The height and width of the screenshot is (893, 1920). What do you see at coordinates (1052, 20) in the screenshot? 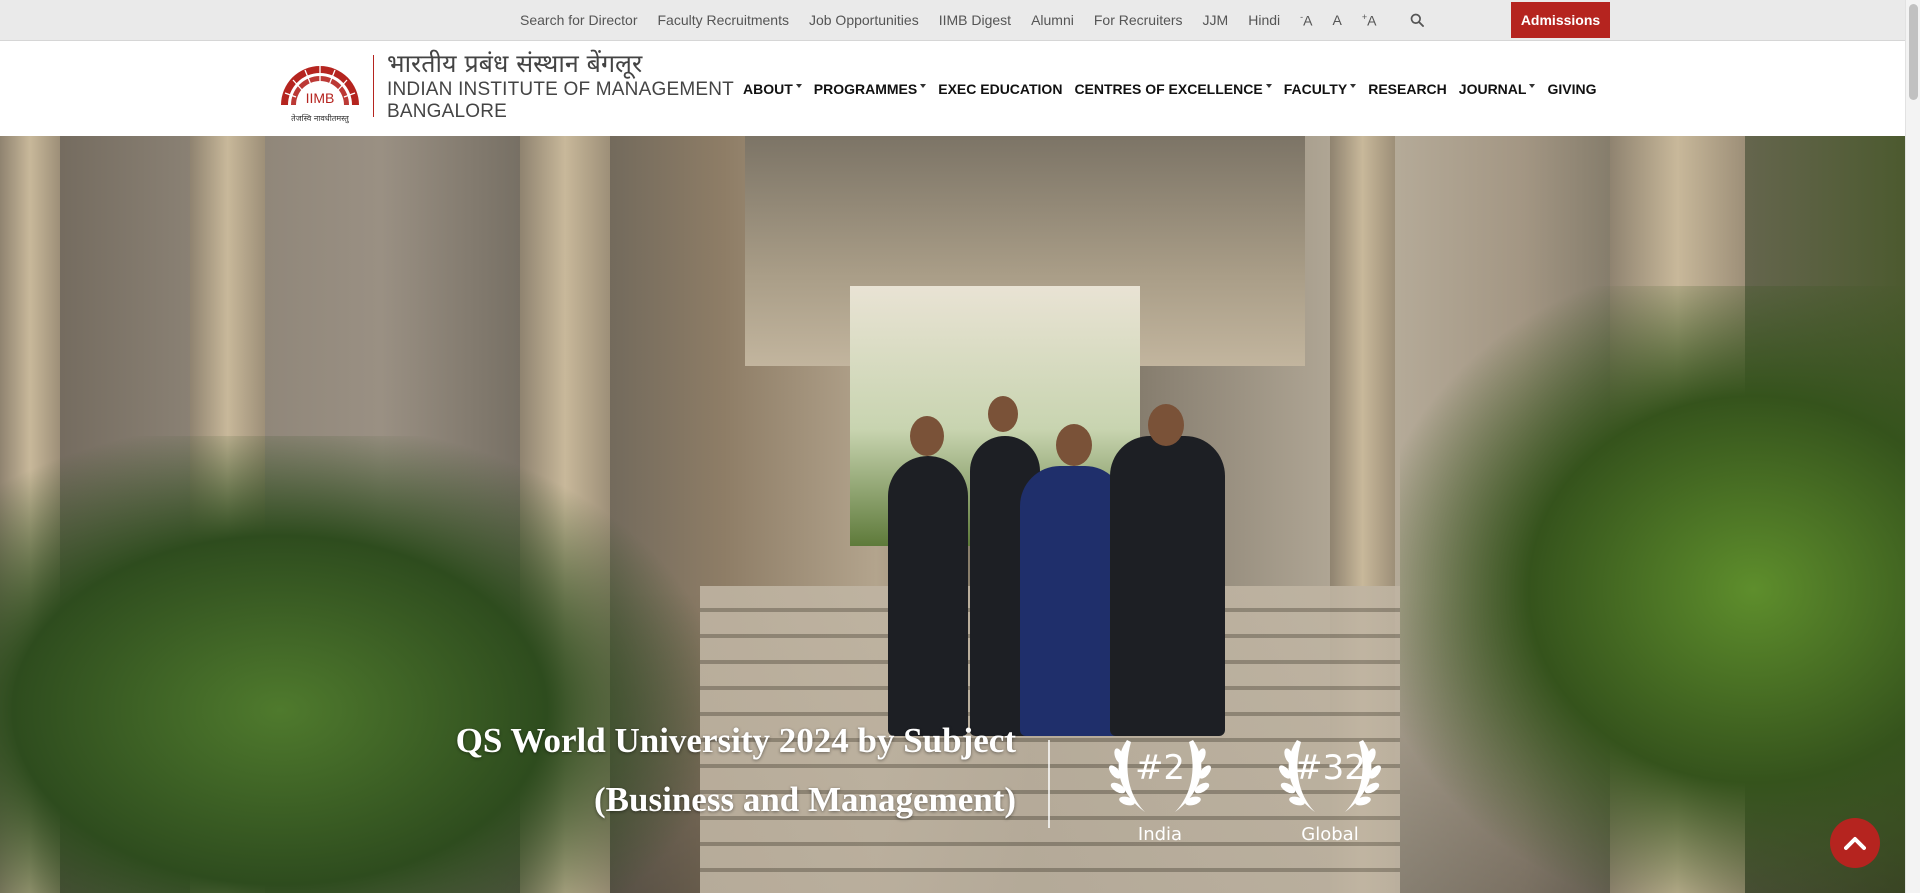
I see `link-alumni: Alumni` at bounding box center [1052, 20].